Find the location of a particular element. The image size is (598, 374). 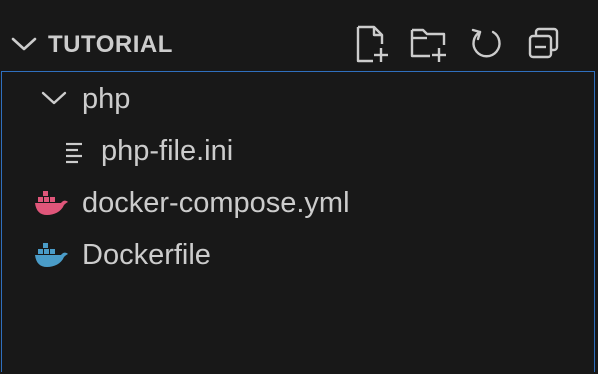

tree-item-dockerfile: Dockerfile is located at coordinates (298, 254).